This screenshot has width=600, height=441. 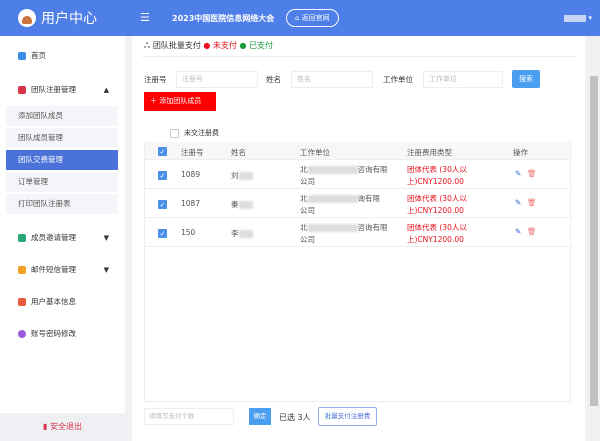 What do you see at coordinates (369, 198) in the screenshot?
I see `unit-end: 询有限` at bounding box center [369, 198].